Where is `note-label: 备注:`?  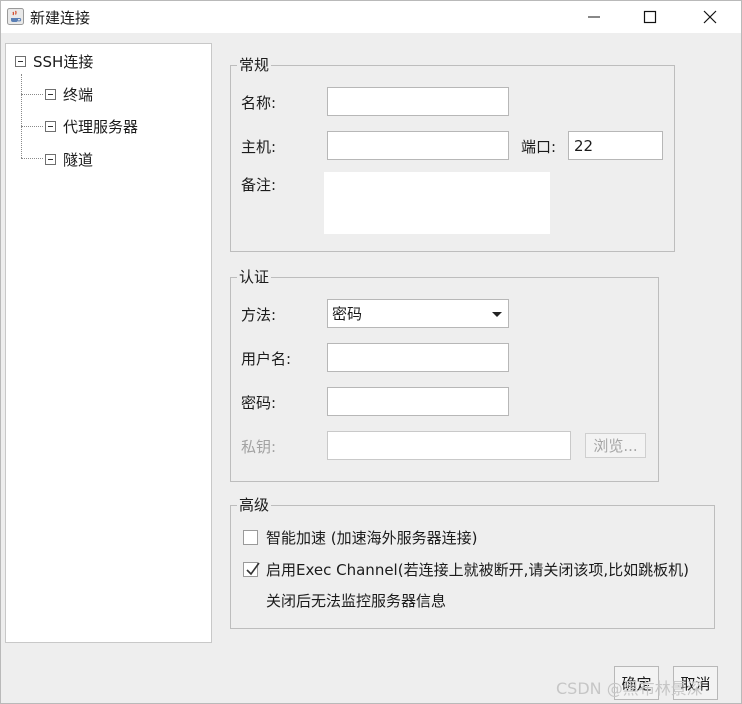
note-label: 备注: is located at coordinates (259, 185).